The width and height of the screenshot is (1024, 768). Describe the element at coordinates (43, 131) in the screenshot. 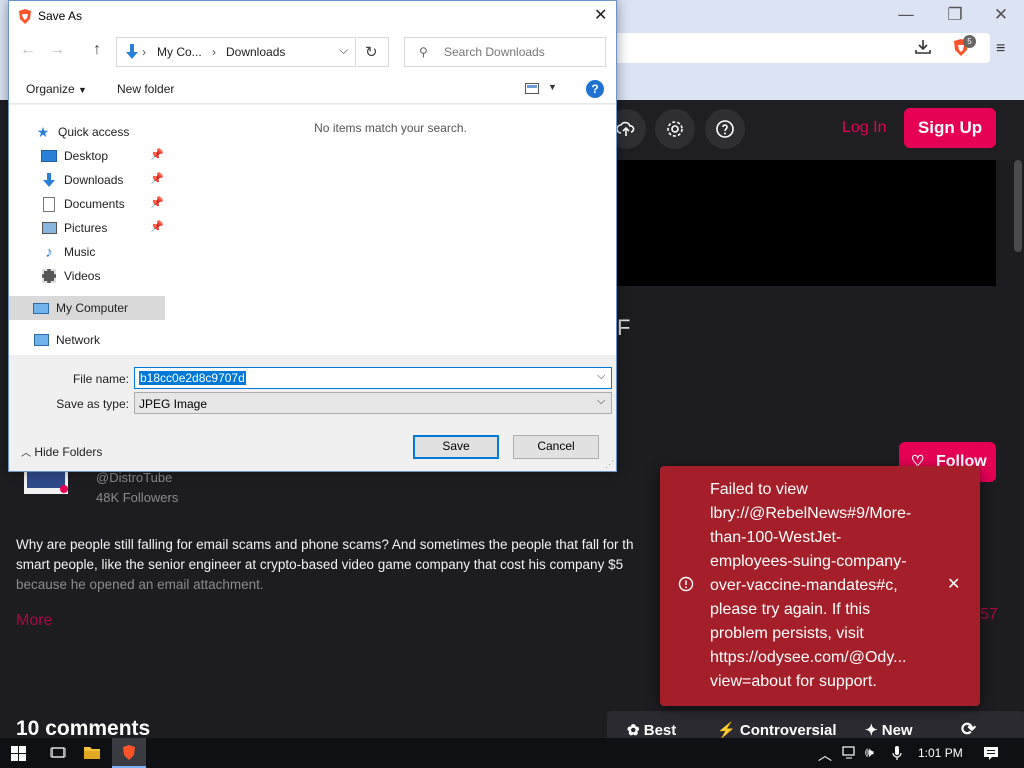

I see `star-icon: ★` at that location.